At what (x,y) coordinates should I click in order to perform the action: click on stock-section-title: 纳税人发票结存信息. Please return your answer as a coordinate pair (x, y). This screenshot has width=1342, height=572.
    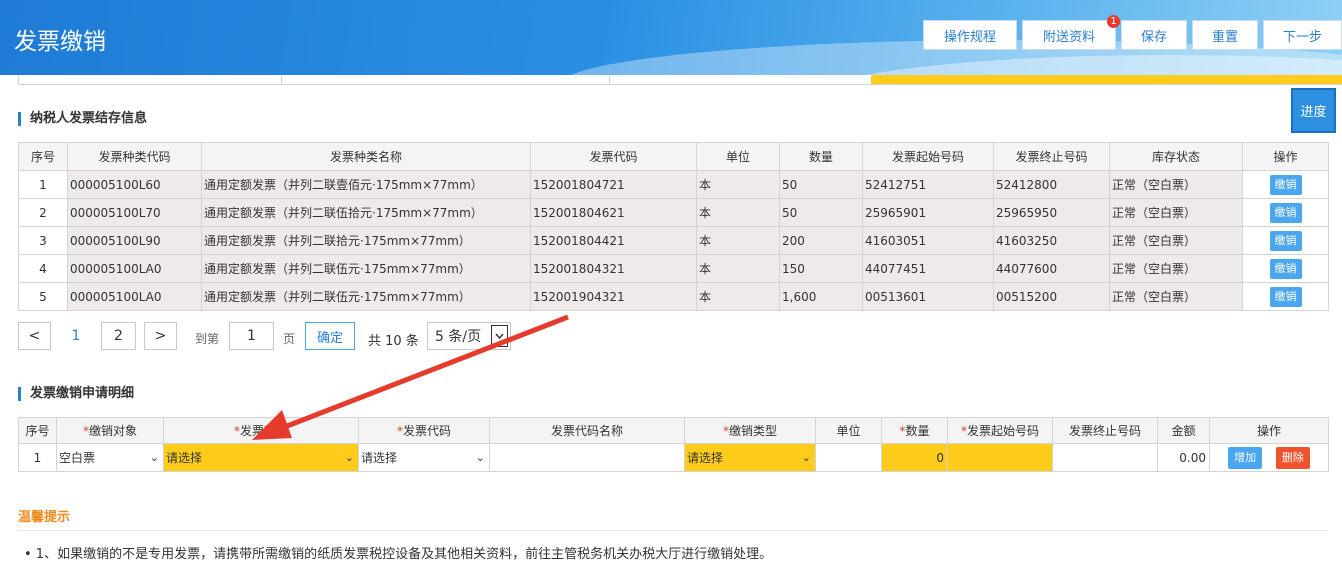
    Looking at the image, I should click on (82, 119).